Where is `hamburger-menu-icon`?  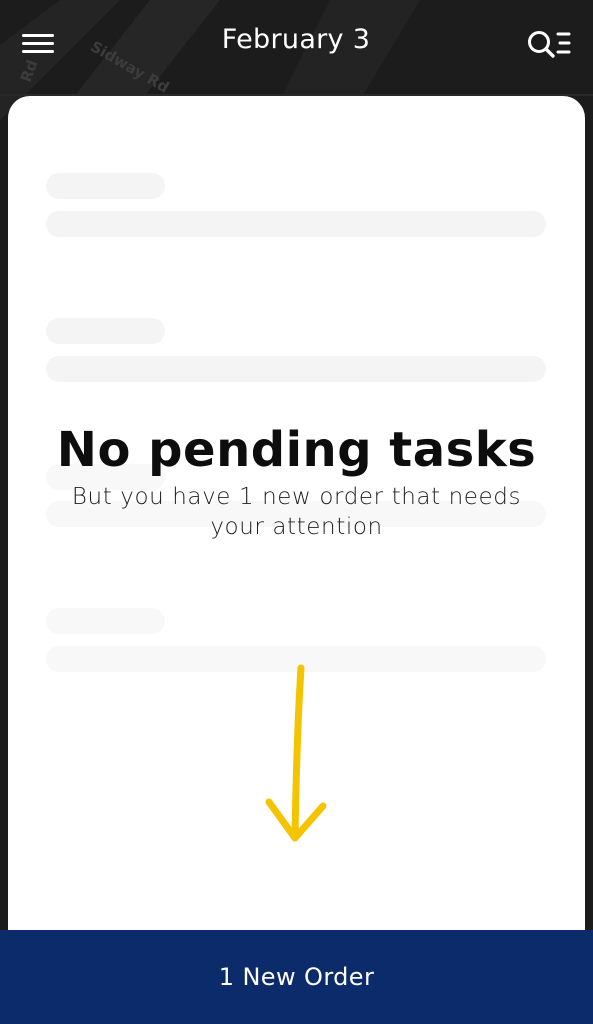 hamburger-menu-icon is located at coordinates (38, 43).